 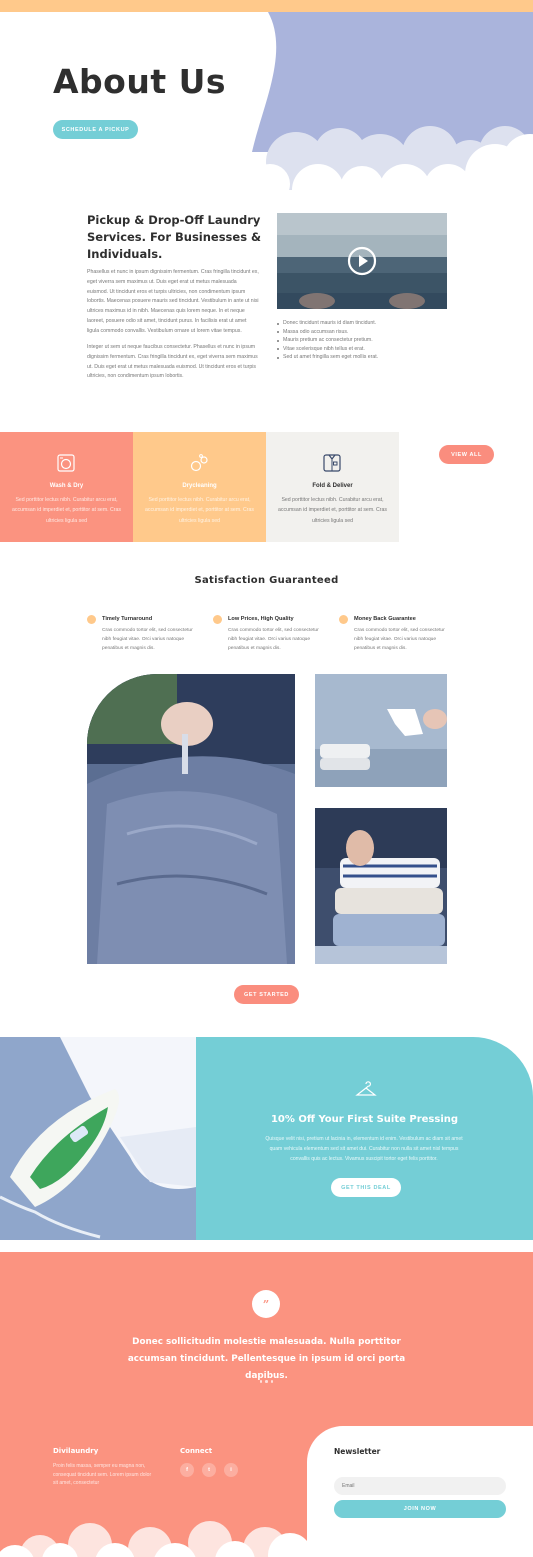 What do you see at coordinates (199, 463) in the screenshot?
I see `bubbles-icon` at bounding box center [199, 463].